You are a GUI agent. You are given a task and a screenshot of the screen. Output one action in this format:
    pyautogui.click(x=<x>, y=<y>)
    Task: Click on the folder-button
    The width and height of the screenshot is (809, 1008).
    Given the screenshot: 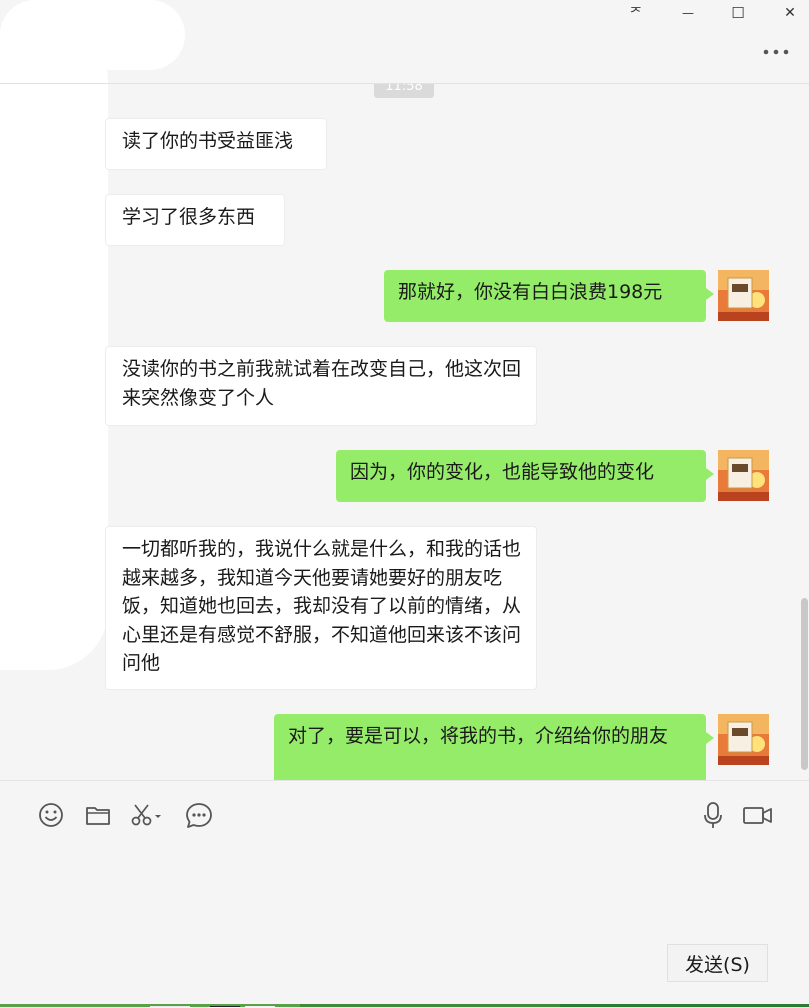 What is the action you would take?
    pyautogui.click(x=98, y=815)
    